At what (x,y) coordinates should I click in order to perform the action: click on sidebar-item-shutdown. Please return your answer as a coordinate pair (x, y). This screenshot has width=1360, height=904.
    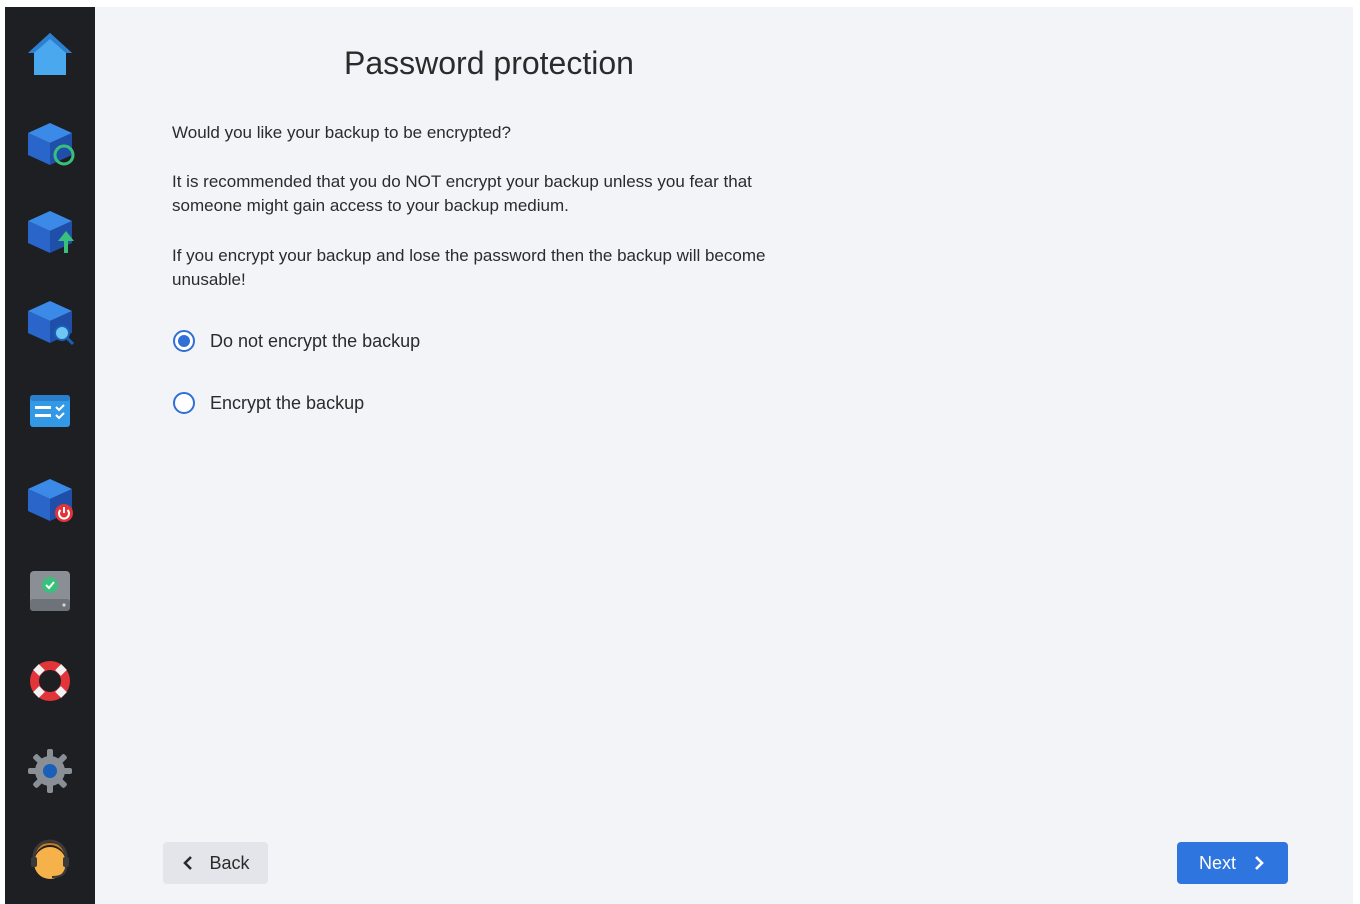
    Looking at the image, I should click on (50, 499).